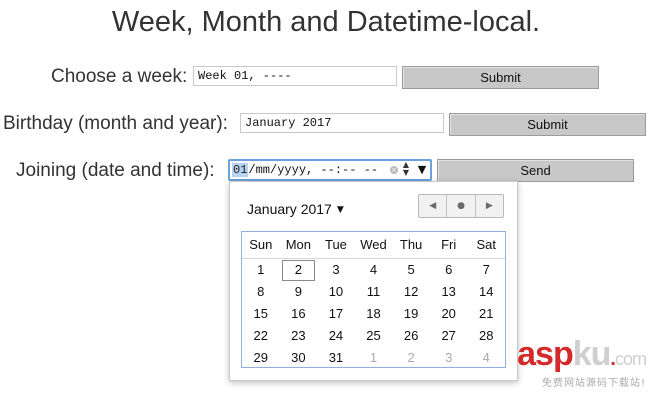 Image resolution: width=652 pixels, height=397 pixels. Describe the element at coordinates (115, 170) in the screenshot. I see `joining-label: Joining (date and time):` at that location.